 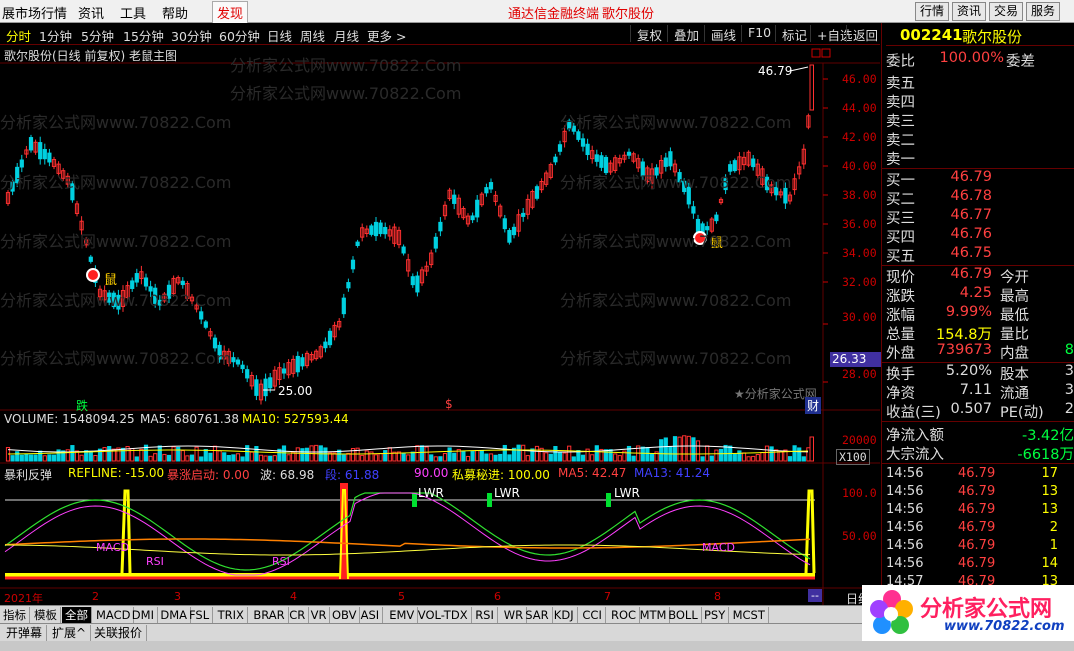 I want to click on period-15min: 15分钟, so click(x=143, y=35).